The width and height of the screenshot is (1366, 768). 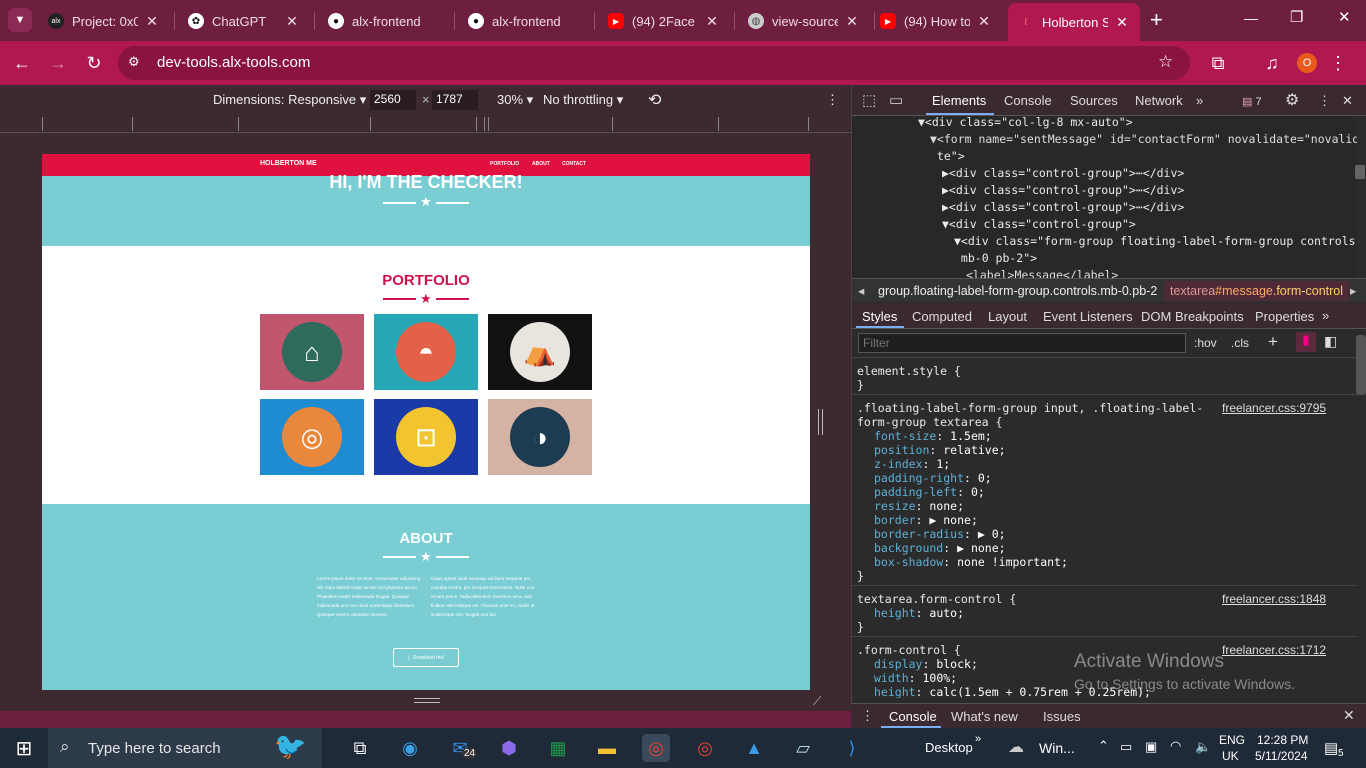 I want to click on scroll-right-icon: ▸, so click(x=1353, y=290).